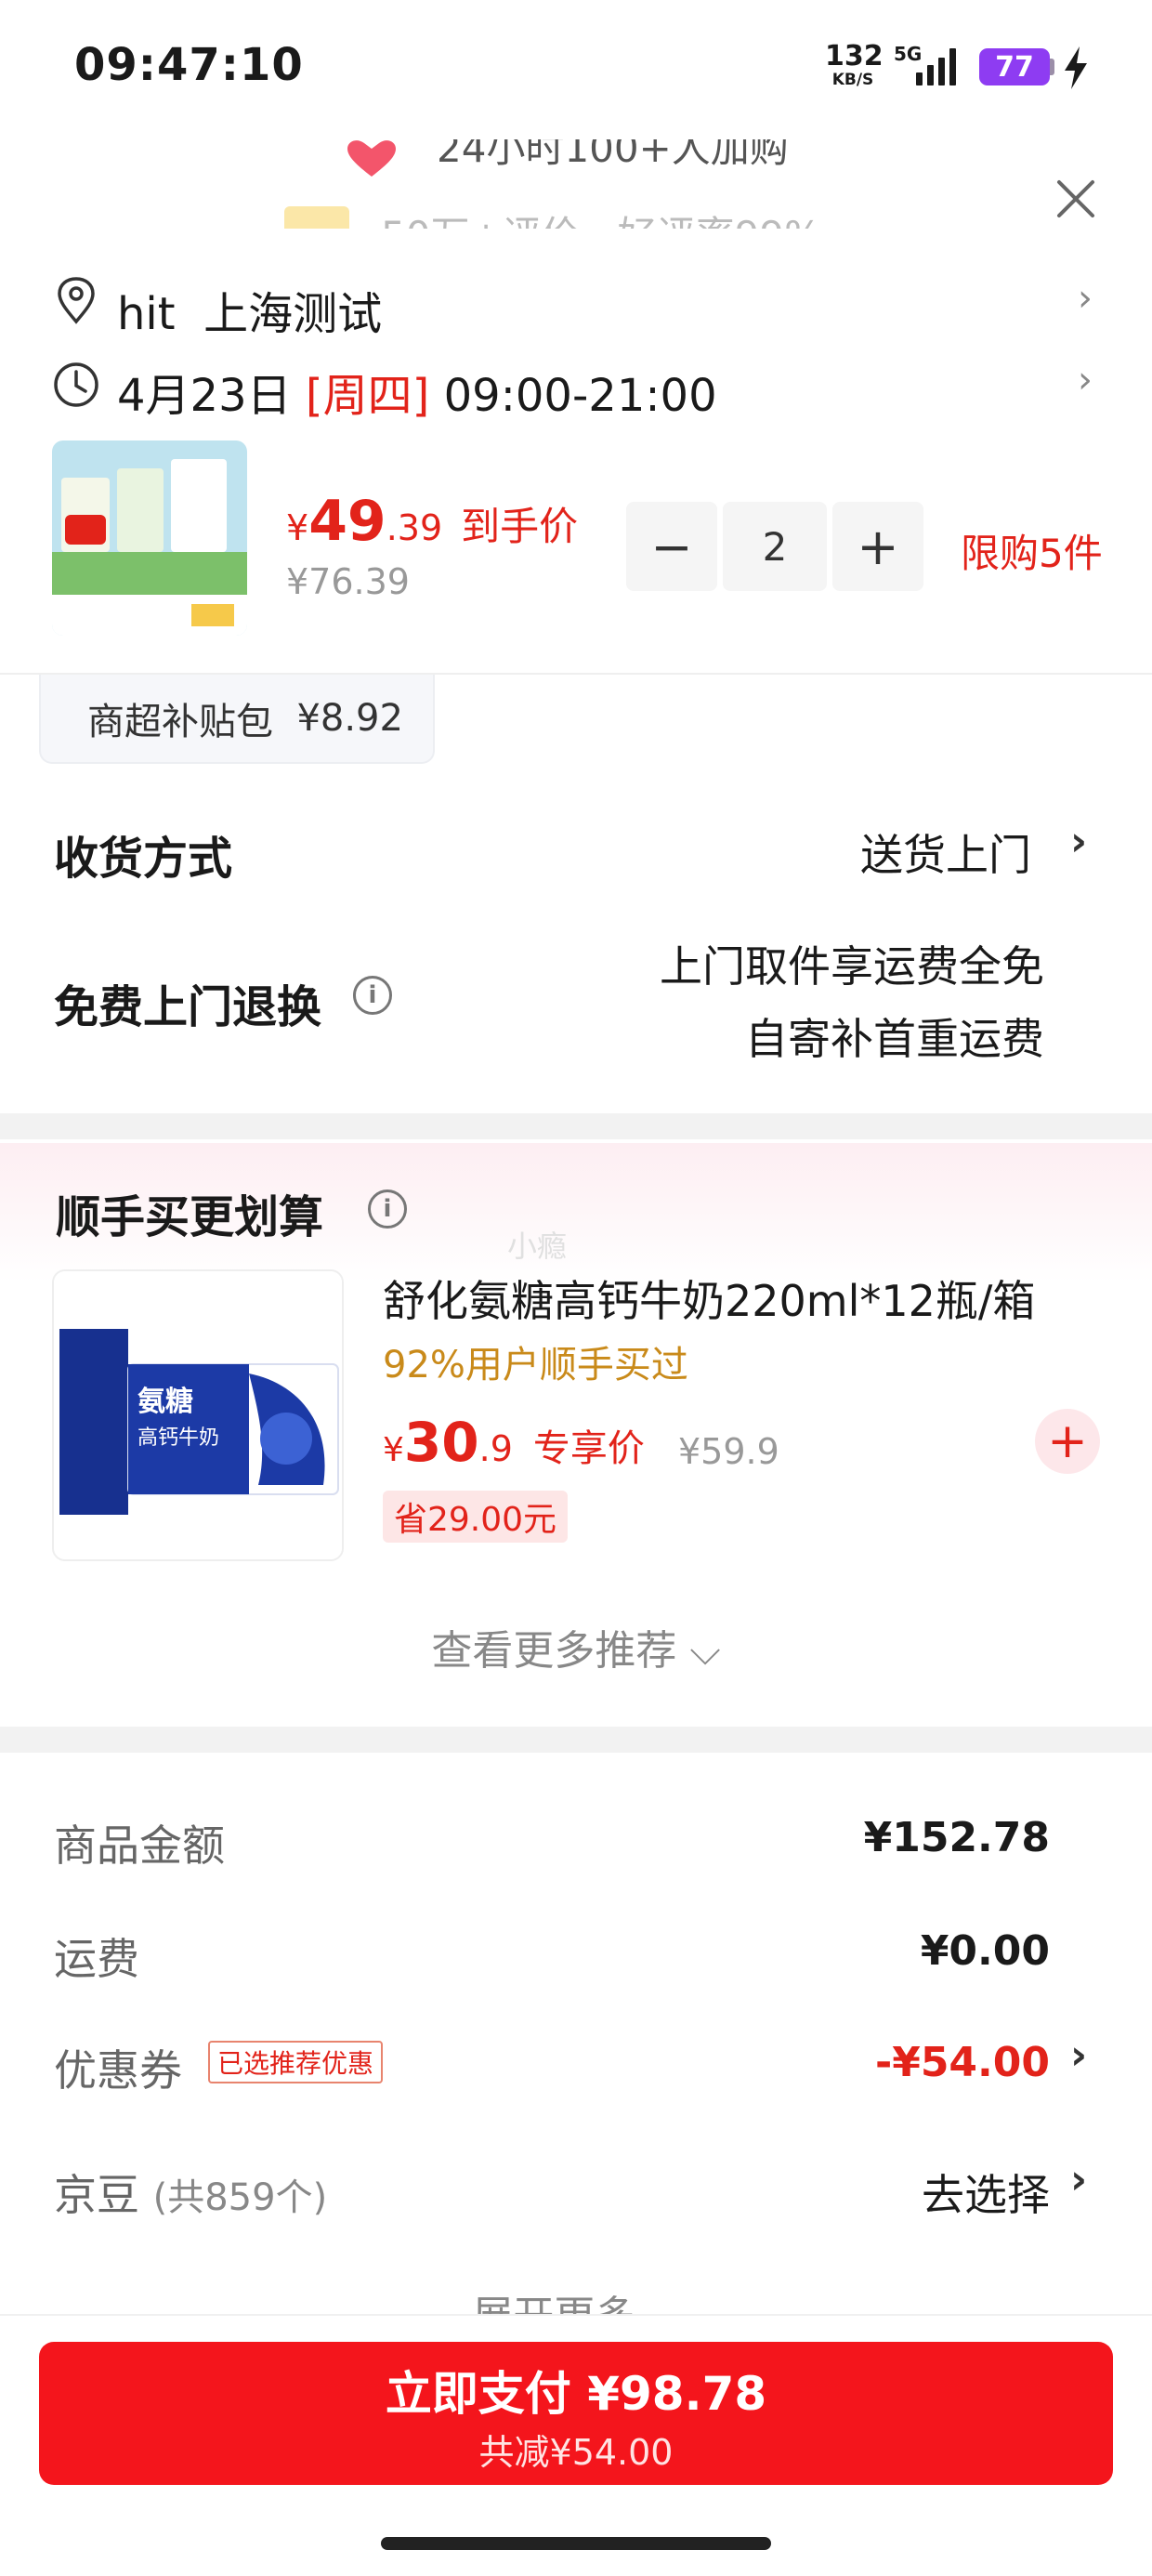  Describe the element at coordinates (945, 852) in the screenshot. I see `delivery-method-value: 送货上门` at that location.